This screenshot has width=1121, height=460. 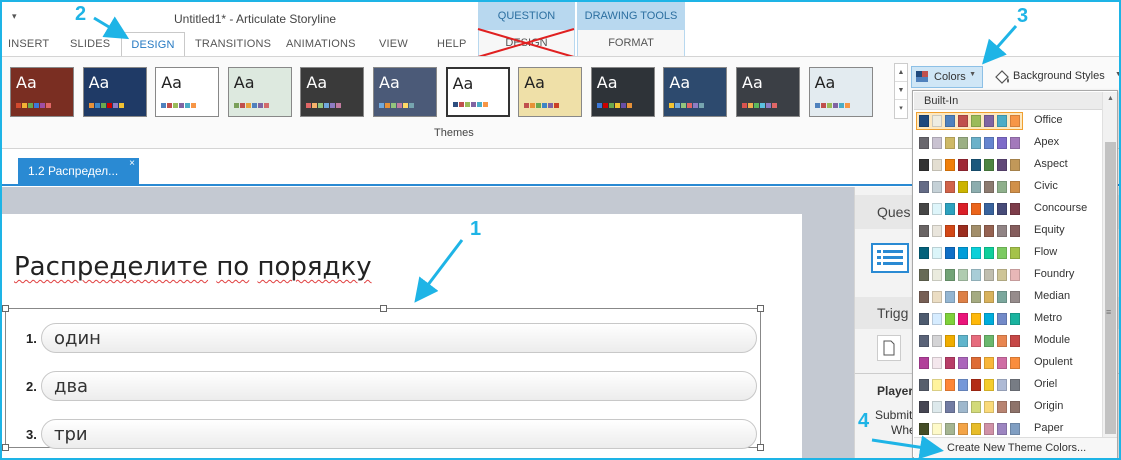 I want to click on background-styles-label: Background Styles, so click(x=1059, y=76).